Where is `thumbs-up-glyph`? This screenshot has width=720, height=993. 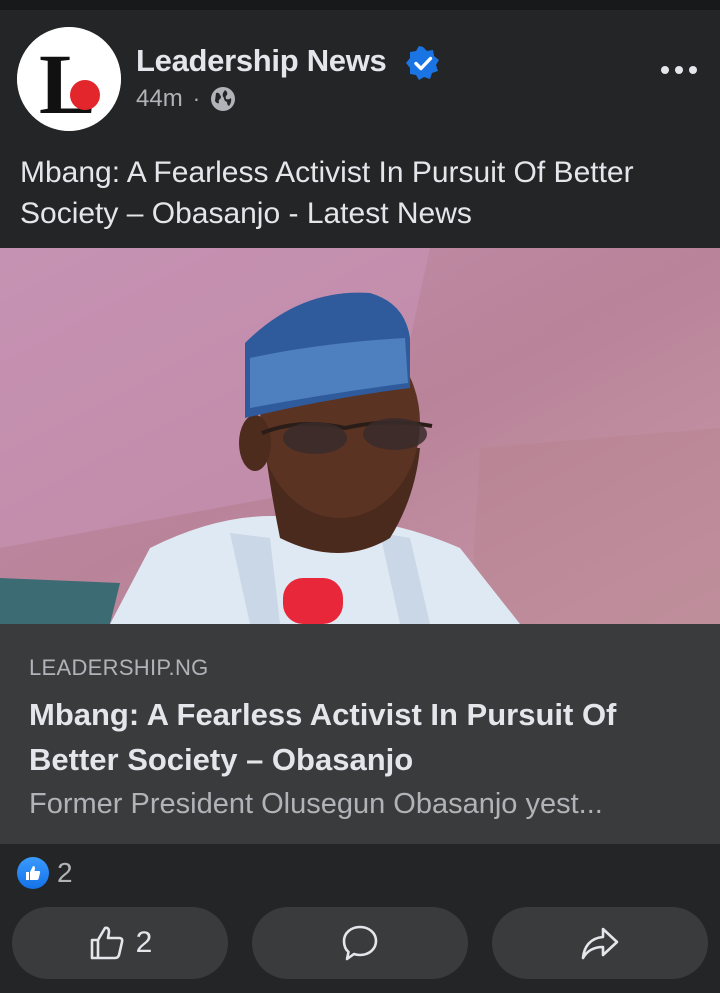
thumbs-up-glyph is located at coordinates (33, 873).